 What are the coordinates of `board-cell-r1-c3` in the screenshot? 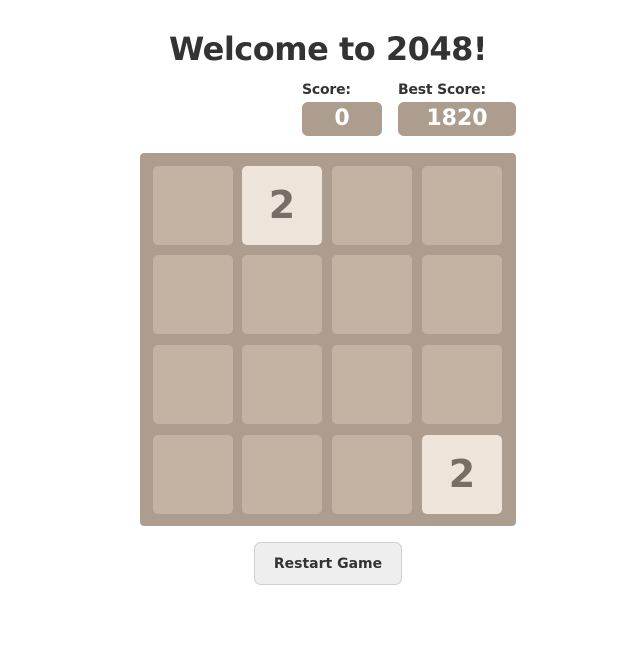 It's located at (372, 205).